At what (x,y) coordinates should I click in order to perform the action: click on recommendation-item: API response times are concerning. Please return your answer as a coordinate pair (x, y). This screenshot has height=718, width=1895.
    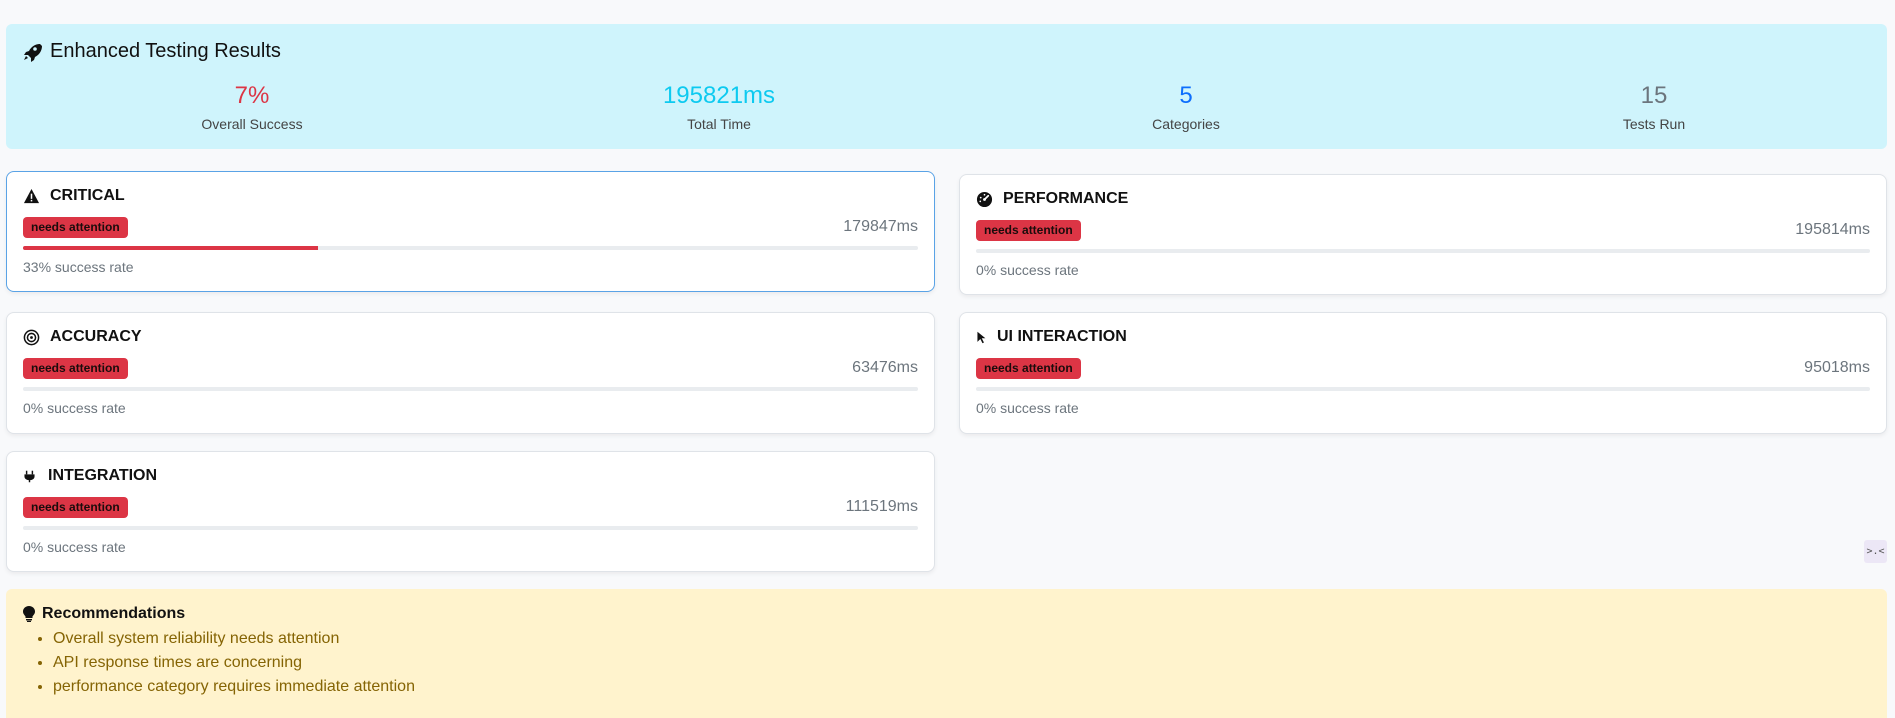
    Looking at the image, I should click on (234, 663).